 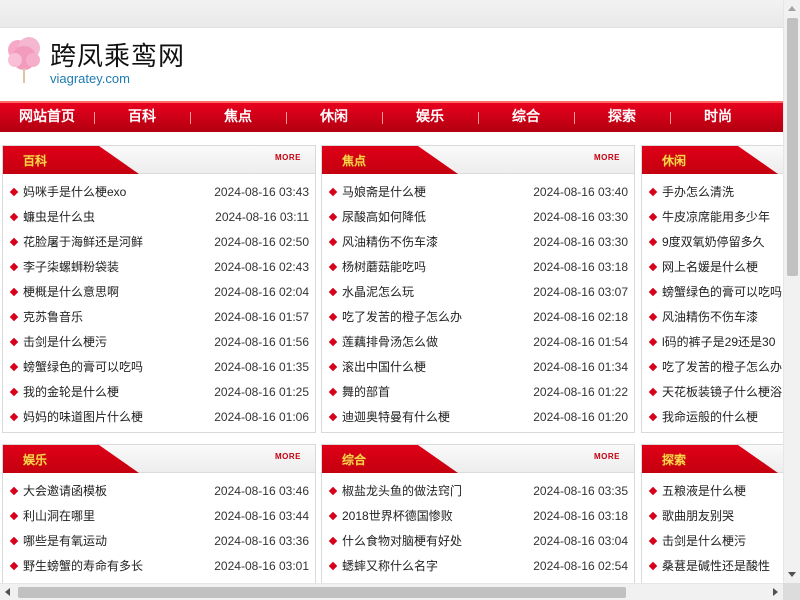 What do you see at coordinates (71, 267) in the screenshot?
I see `article-link: 李子柒螺蛳粉袋装` at bounding box center [71, 267].